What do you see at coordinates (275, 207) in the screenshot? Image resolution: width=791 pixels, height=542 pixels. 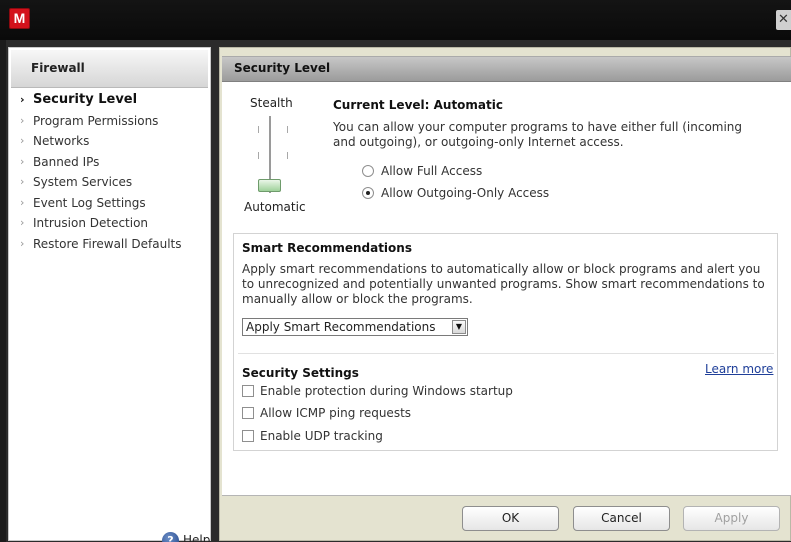 I see `slider-bottom-label: Automatic` at bounding box center [275, 207].